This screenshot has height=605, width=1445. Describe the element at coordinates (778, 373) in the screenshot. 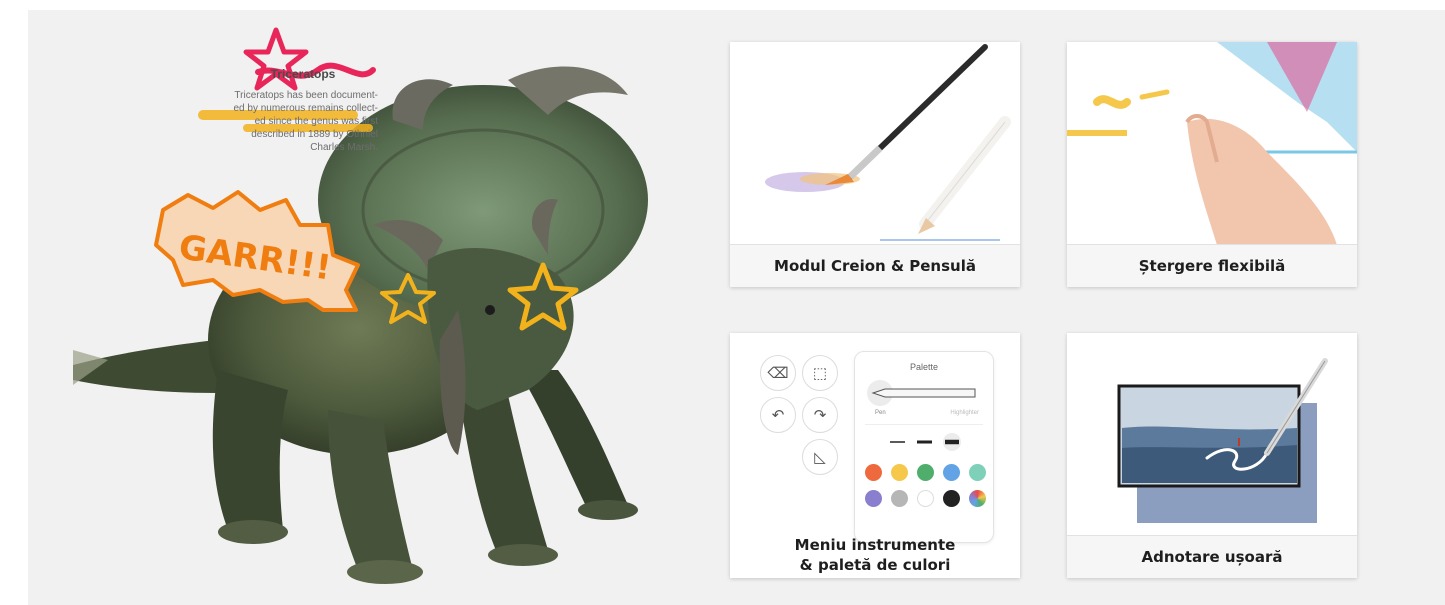

I see `eraser-icon: ⌫` at that location.